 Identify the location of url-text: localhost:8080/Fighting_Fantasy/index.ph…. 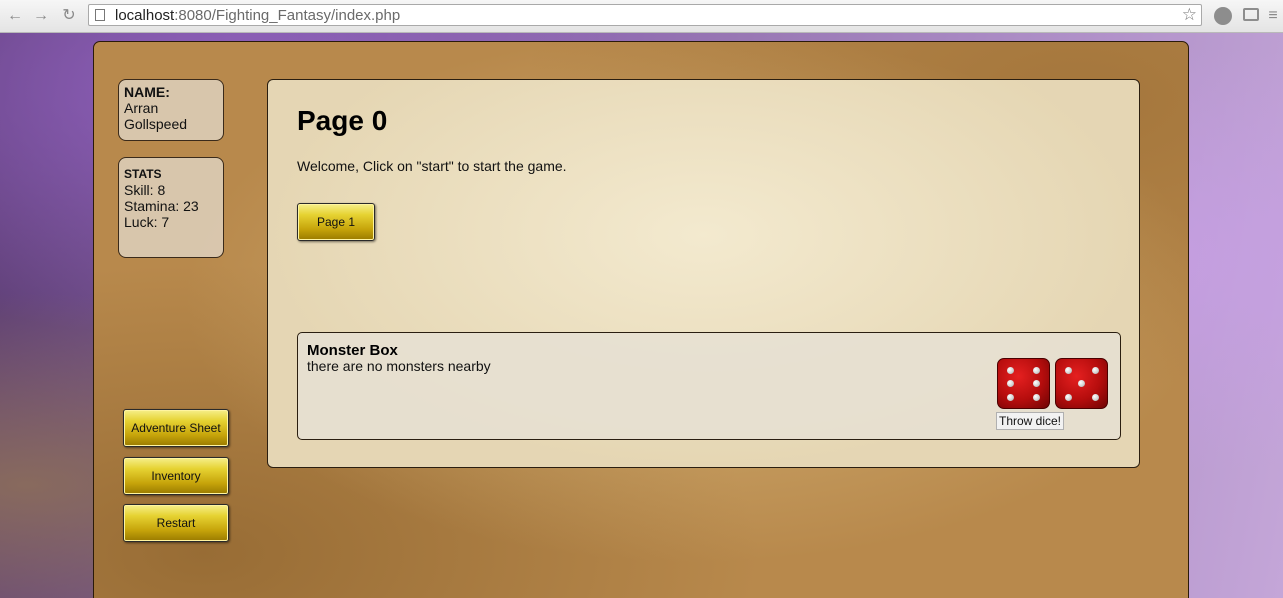
(258, 15).